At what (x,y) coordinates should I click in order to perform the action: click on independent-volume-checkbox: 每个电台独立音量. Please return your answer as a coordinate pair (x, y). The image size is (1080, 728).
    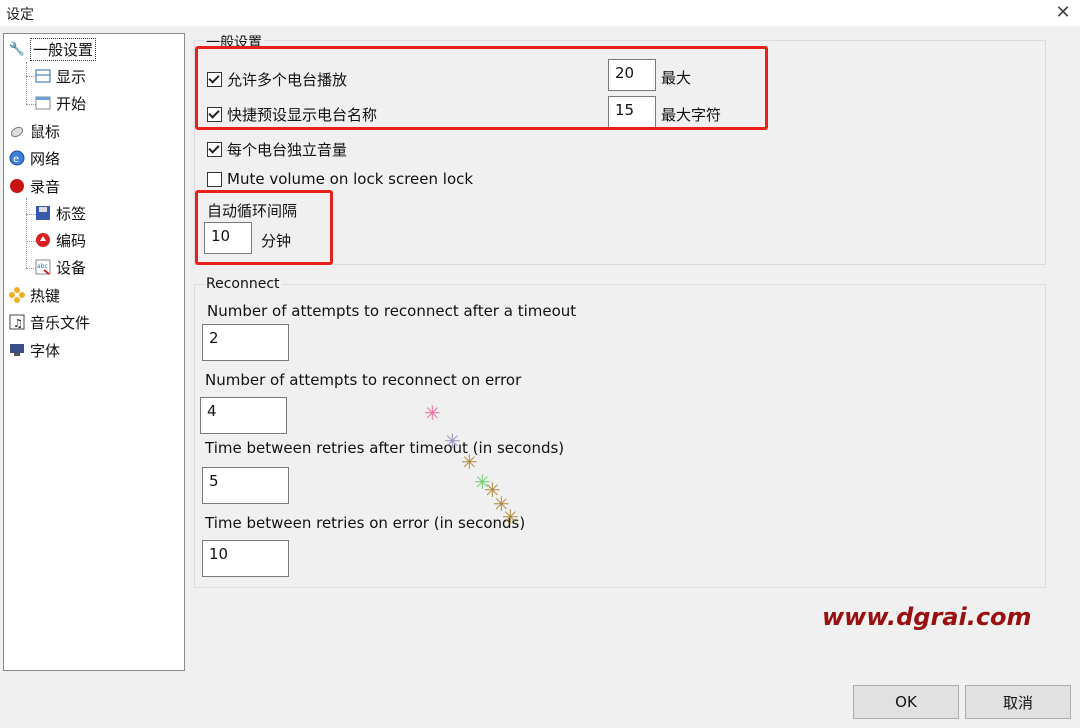
    Looking at the image, I should click on (277, 149).